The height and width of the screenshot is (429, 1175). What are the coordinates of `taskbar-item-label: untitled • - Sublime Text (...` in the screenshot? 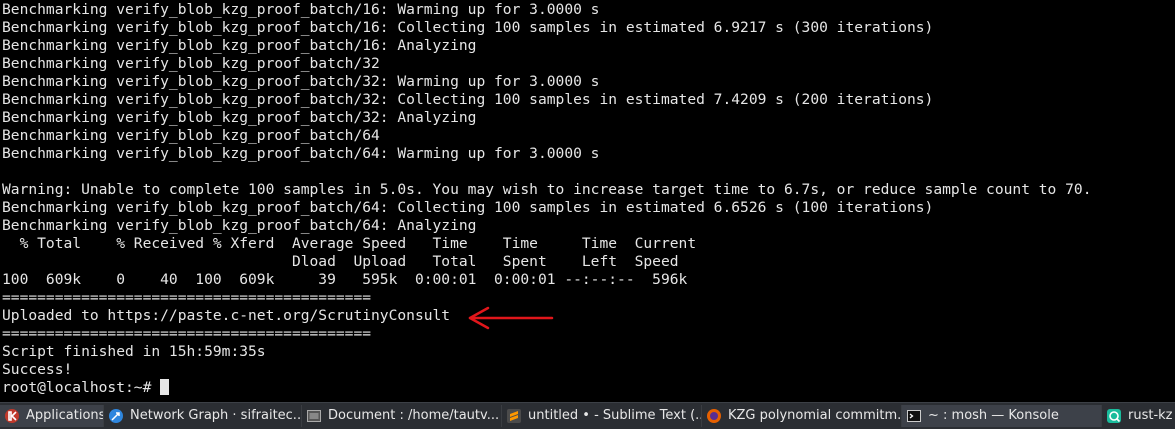 It's located at (614, 415).